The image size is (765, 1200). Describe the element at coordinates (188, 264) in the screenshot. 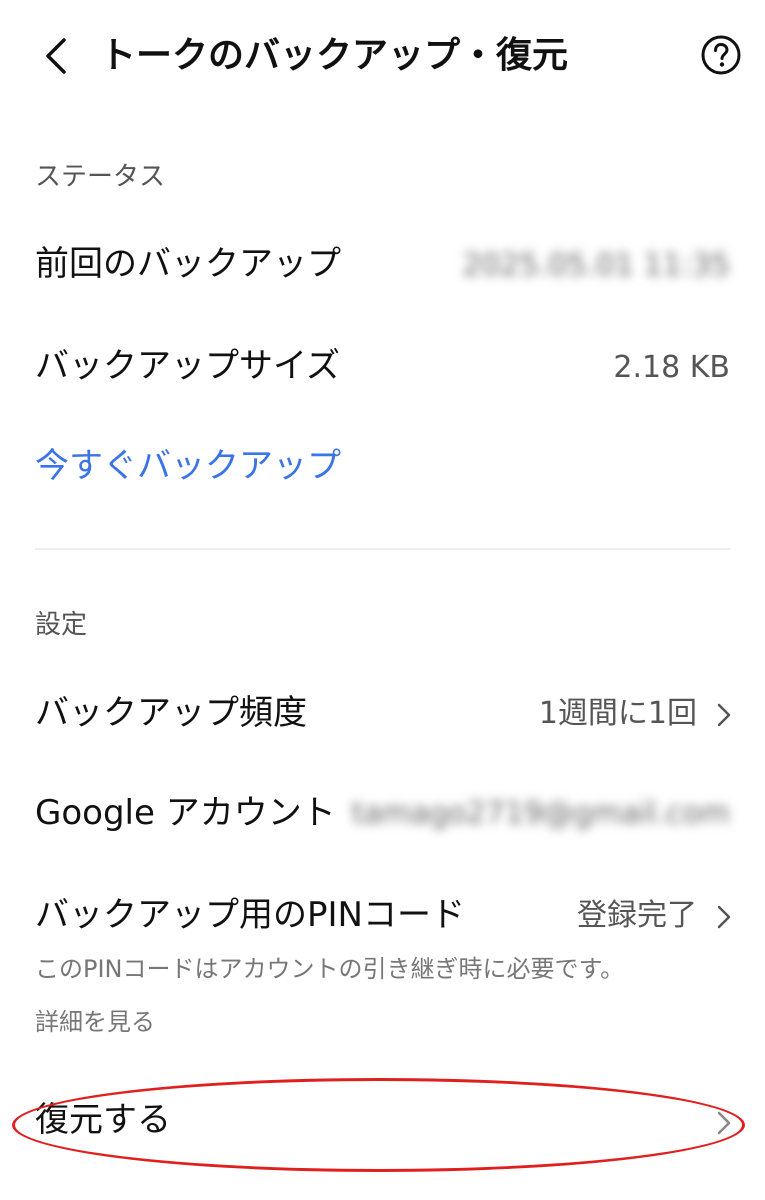

I see `last-backup-label: 前回のバックアップ` at that location.